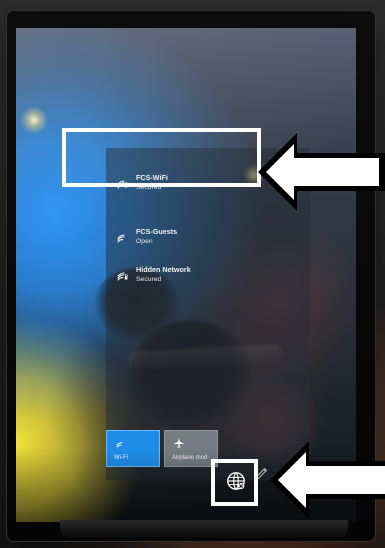 The width and height of the screenshot is (385, 548). Describe the element at coordinates (208, 241) in the screenshot. I see `network-item-fcs-guests: FCS-Guests Open` at that location.